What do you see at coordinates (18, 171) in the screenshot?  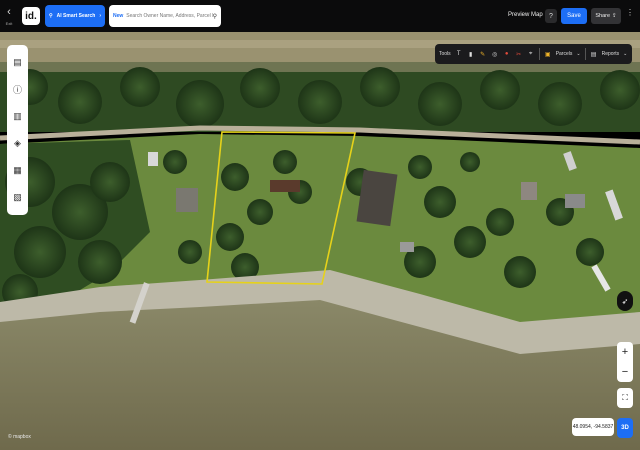 I see `building-icon: ▦` at bounding box center [18, 171].